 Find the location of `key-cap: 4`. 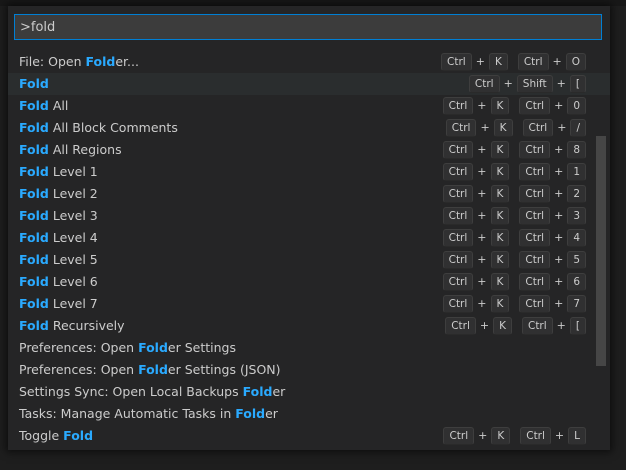

key-cap: 4 is located at coordinates (576, 238).